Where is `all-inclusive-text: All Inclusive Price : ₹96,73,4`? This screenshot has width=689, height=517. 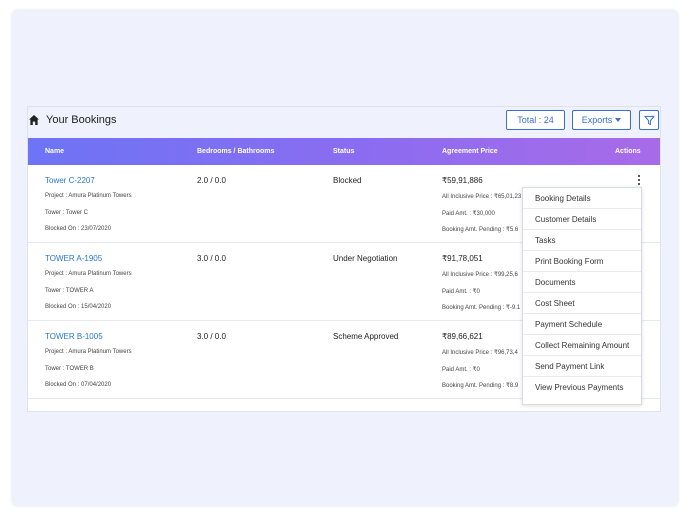
all-inclusive-text: All Inclusive Price : ₹96,73,4 is located at coordinates (480, 353).